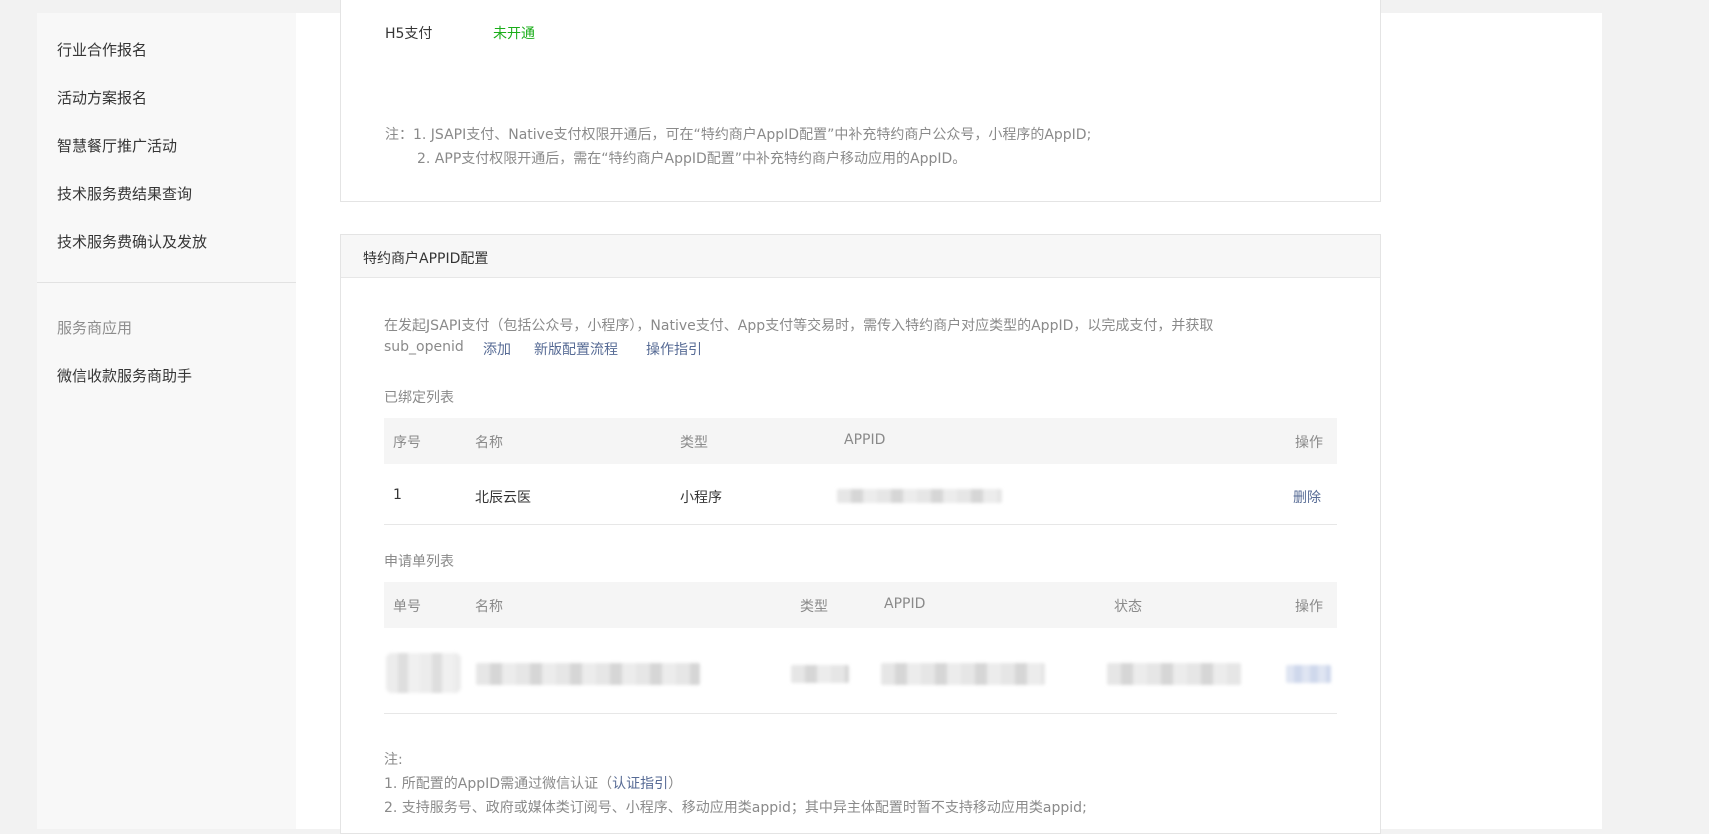 The height and width of the screenshot is (834, 1709). Describe the element at coordinates (407, 443) in the screenshot. I see `bound-header-index: 序号` at that location.